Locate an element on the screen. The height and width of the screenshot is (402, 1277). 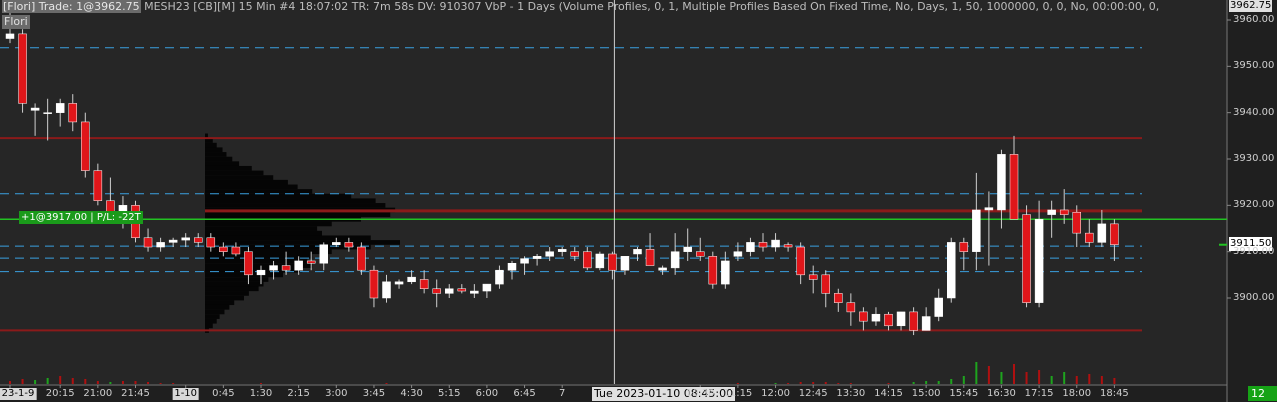
time-tick-label: 15:45 is located at coordinates (964, 393).